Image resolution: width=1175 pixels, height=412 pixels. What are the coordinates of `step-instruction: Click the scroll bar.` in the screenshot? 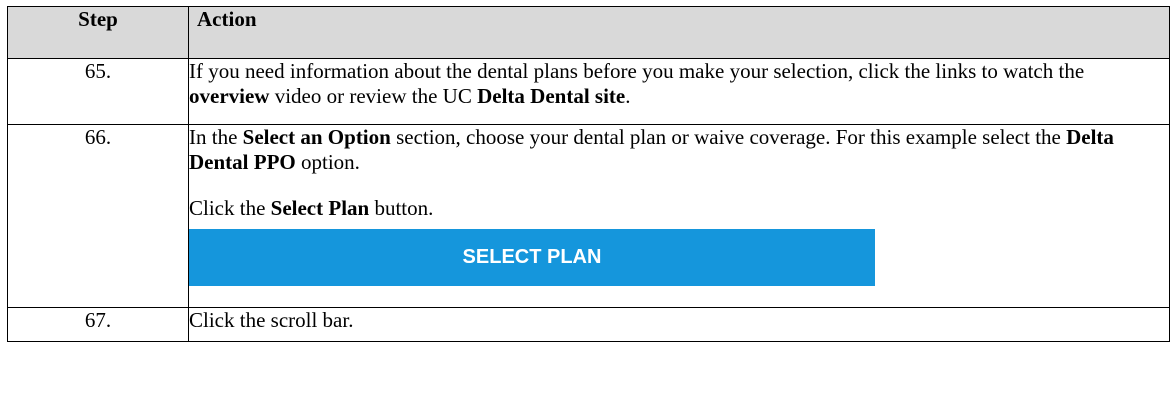 It's located at (679, 324).